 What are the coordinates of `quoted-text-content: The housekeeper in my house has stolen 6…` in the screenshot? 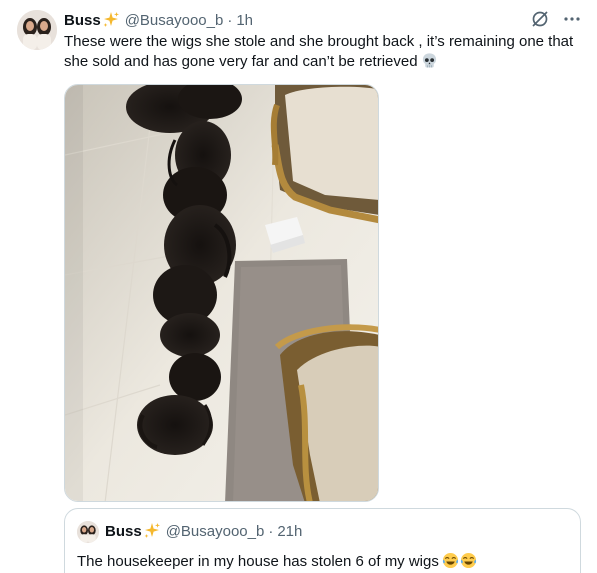 It's located at (258, 561).